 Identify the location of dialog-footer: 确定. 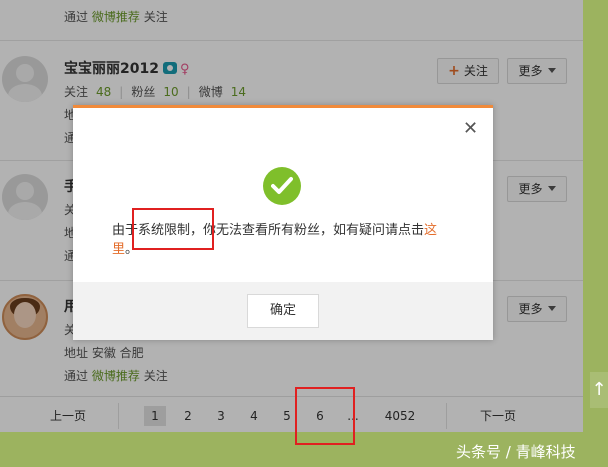
(283, 311).